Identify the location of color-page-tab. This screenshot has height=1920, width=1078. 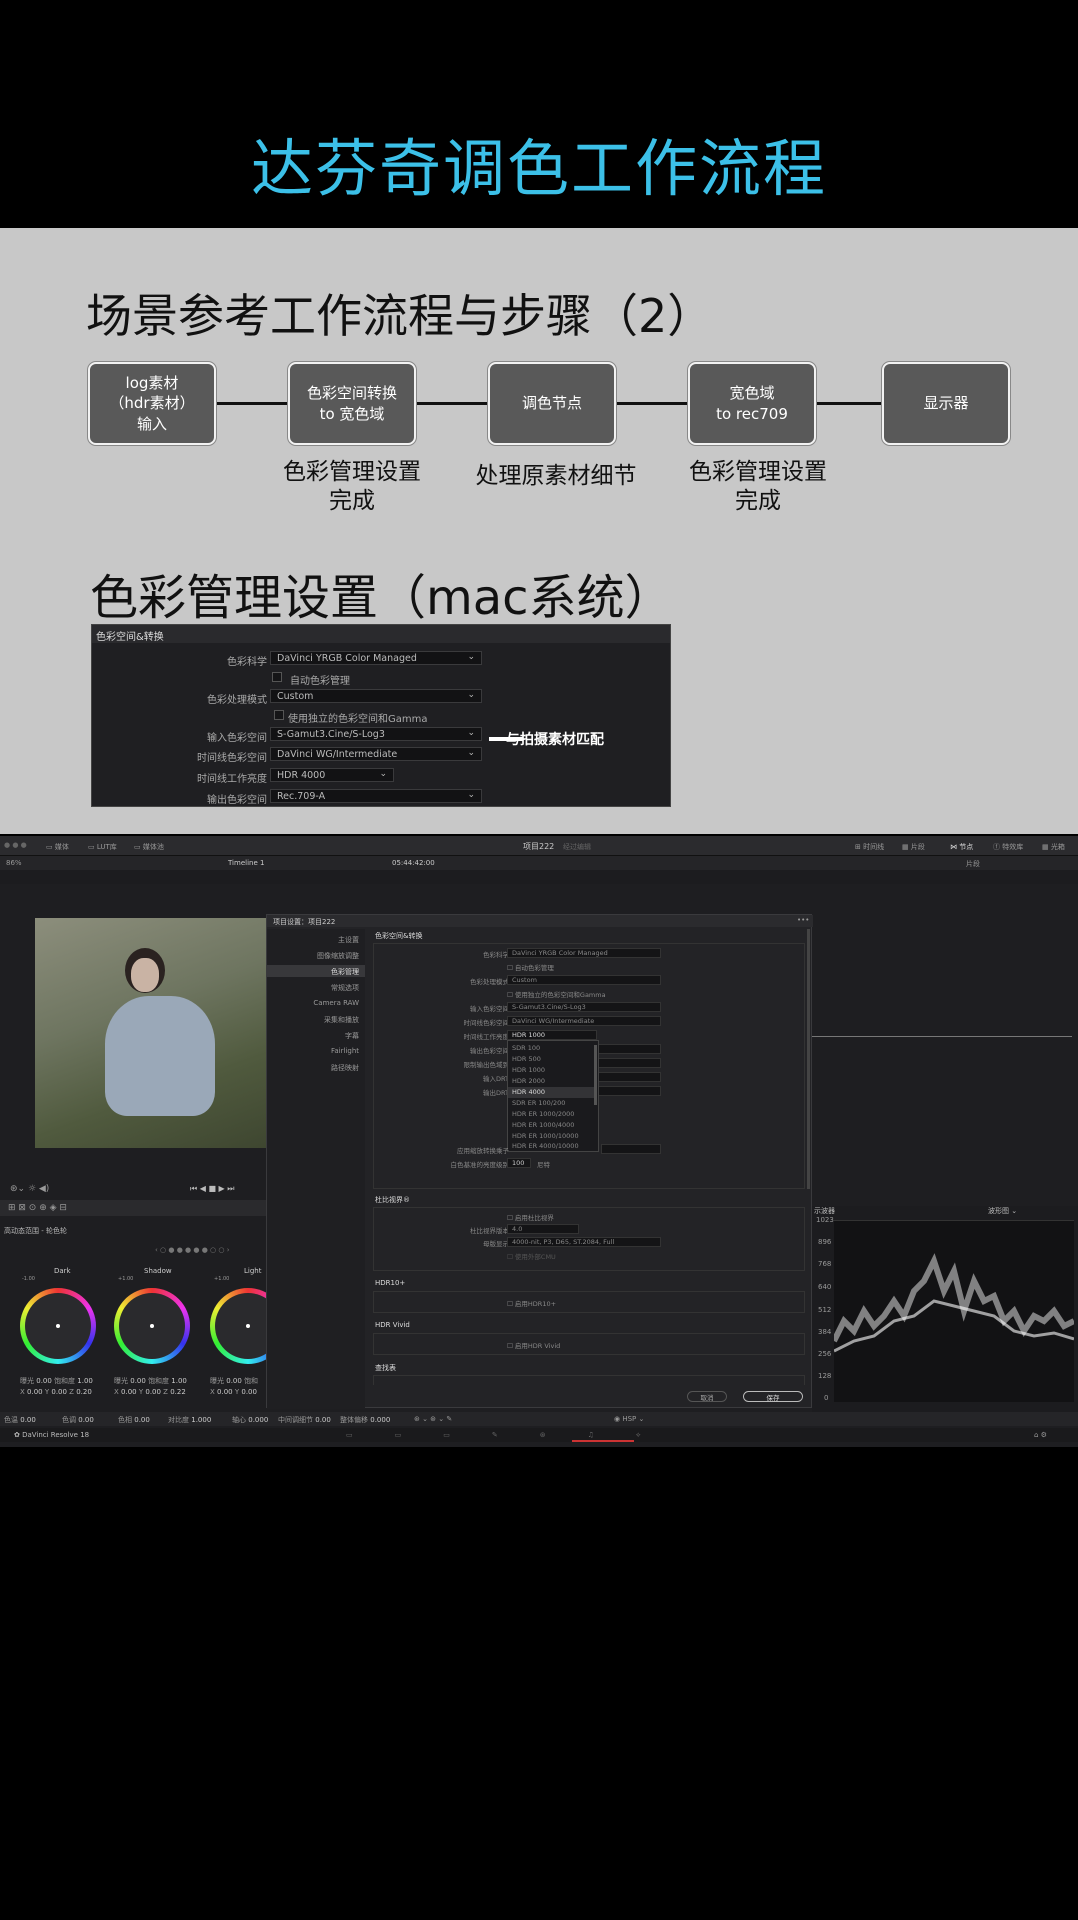
(603, 1435).